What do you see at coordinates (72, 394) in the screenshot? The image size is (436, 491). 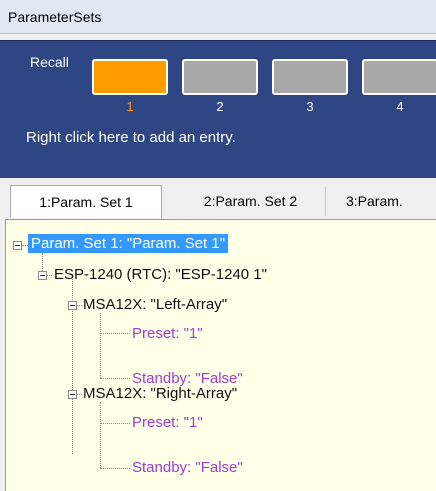 I see `collapse-right-array-icon` at bounding box center [72, 394].